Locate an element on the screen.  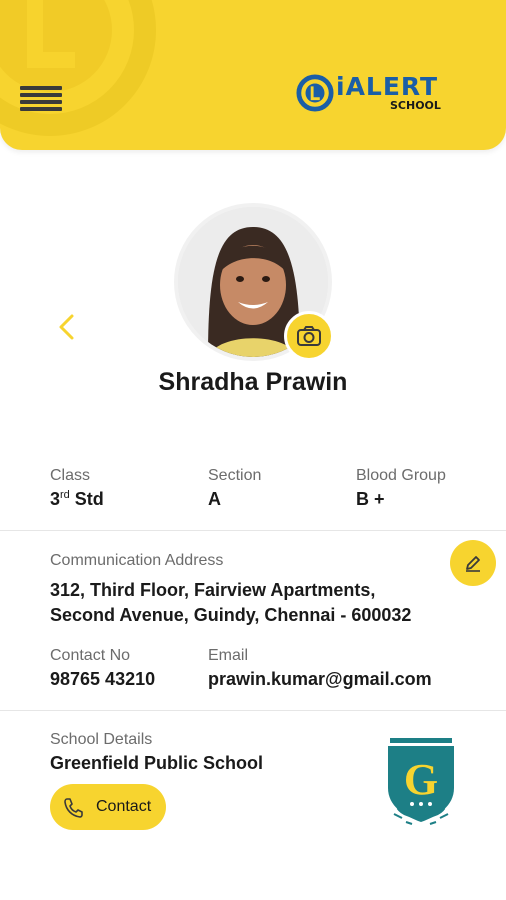
logo-mark-icon is located at coordinates (315, 93).